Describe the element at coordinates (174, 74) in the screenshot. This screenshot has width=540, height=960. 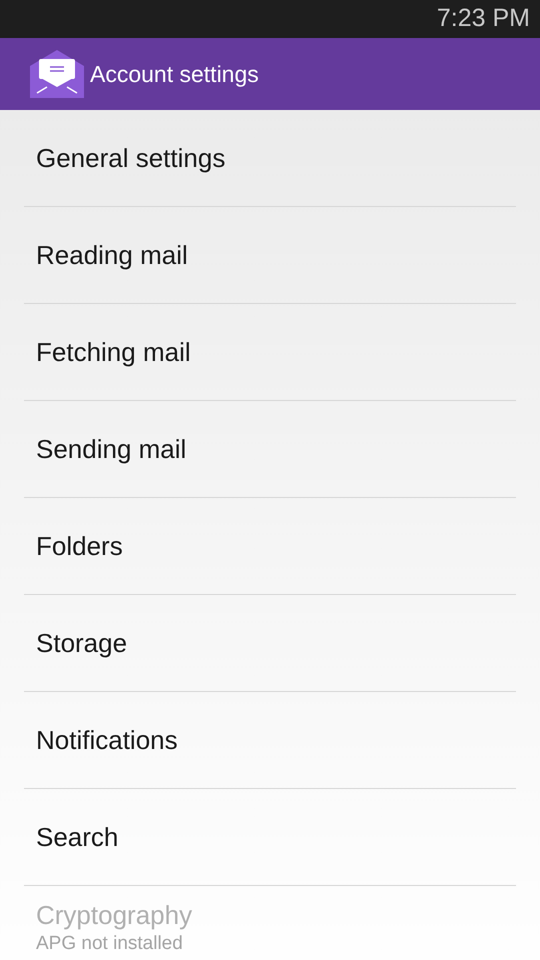
I see `screen-title: Account settings` at that location.